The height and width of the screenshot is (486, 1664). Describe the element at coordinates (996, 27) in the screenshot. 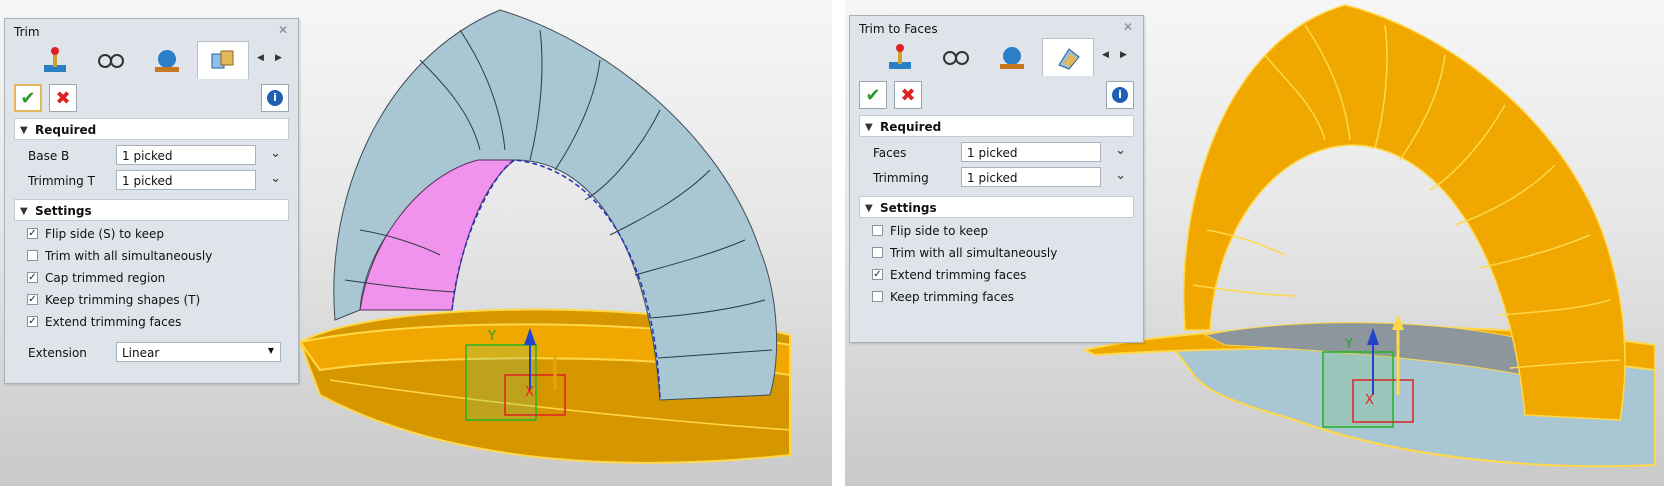

I see `panel-titlebar: Trim to Faces ✕` at that location.